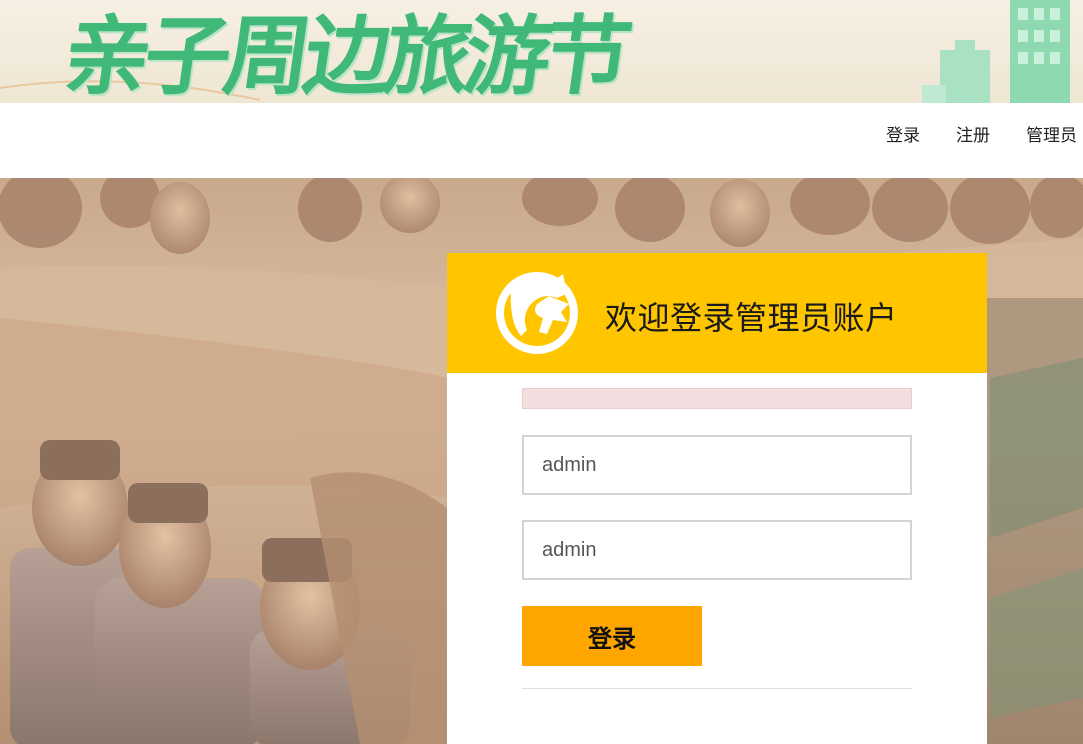 This screenshot has width=1083, height=744. I want to click on nav-link-admin: 管理员, so click(1051, 133).